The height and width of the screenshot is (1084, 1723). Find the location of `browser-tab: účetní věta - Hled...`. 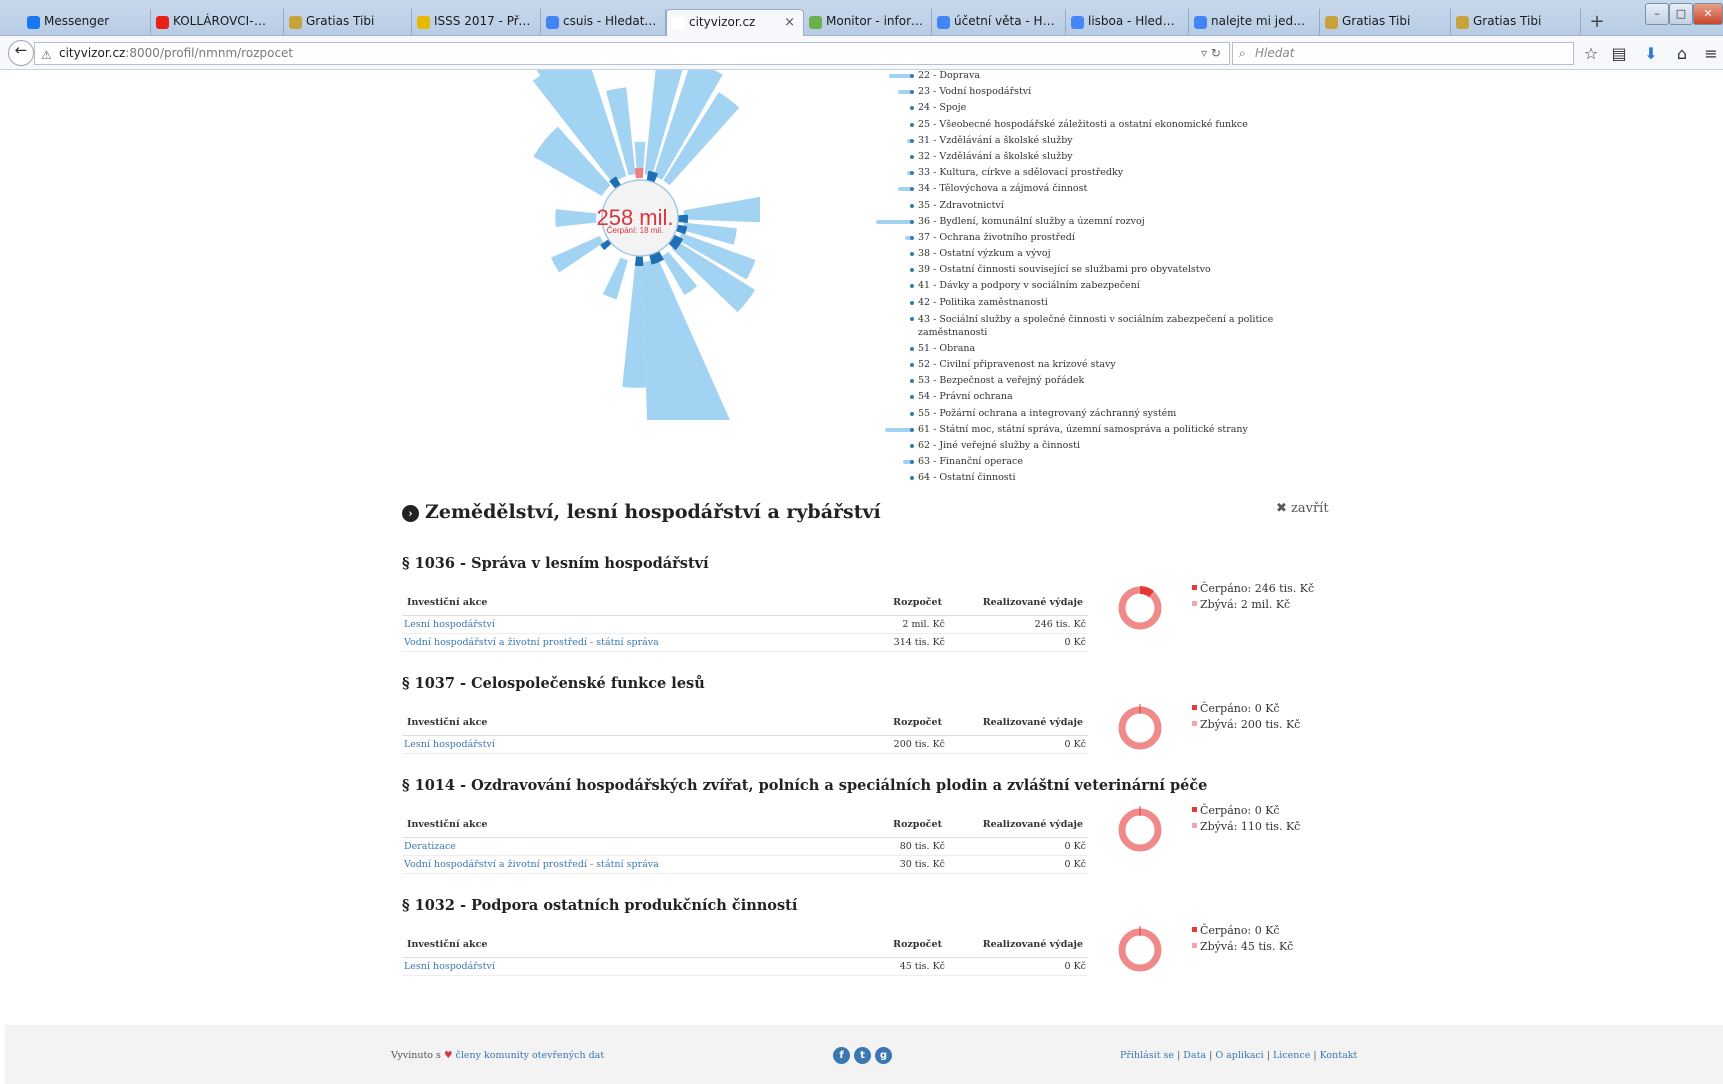

browser-tab: účetní věta - Hled... is located at coordinates (999, 22).